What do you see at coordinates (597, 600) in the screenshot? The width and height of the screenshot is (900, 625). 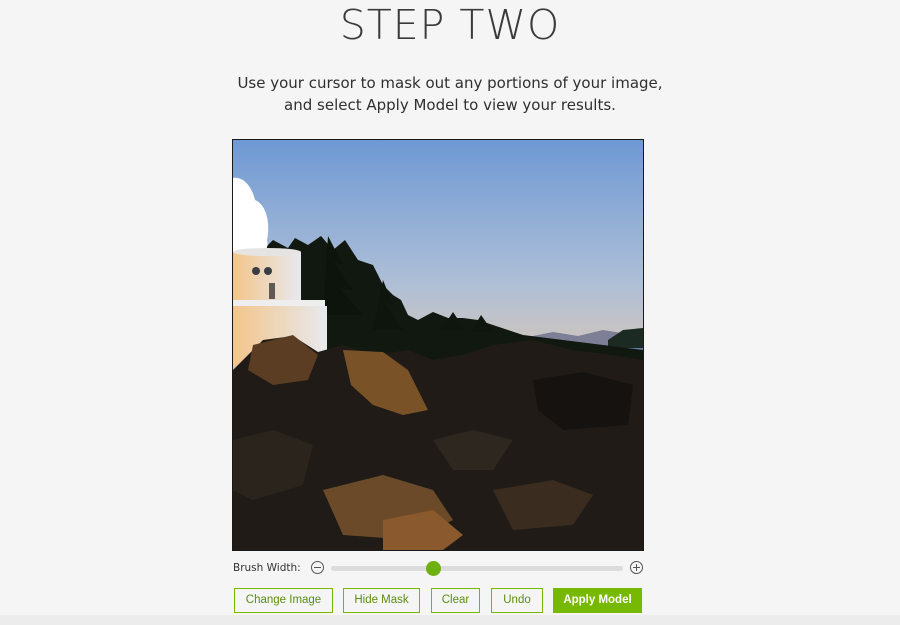 I see `apply-model-button: Apply Model` at bounding box center [597, 600].